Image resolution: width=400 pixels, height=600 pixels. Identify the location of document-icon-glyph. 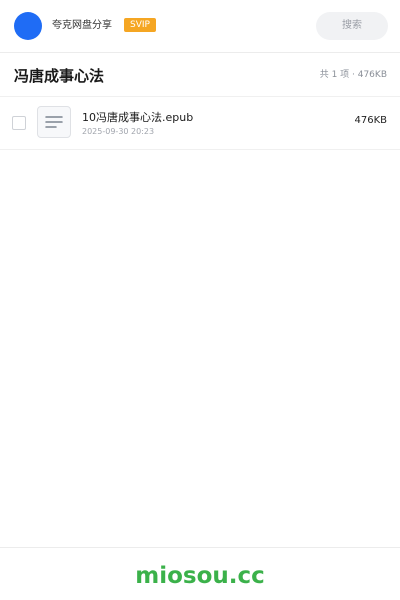
(54, 122).